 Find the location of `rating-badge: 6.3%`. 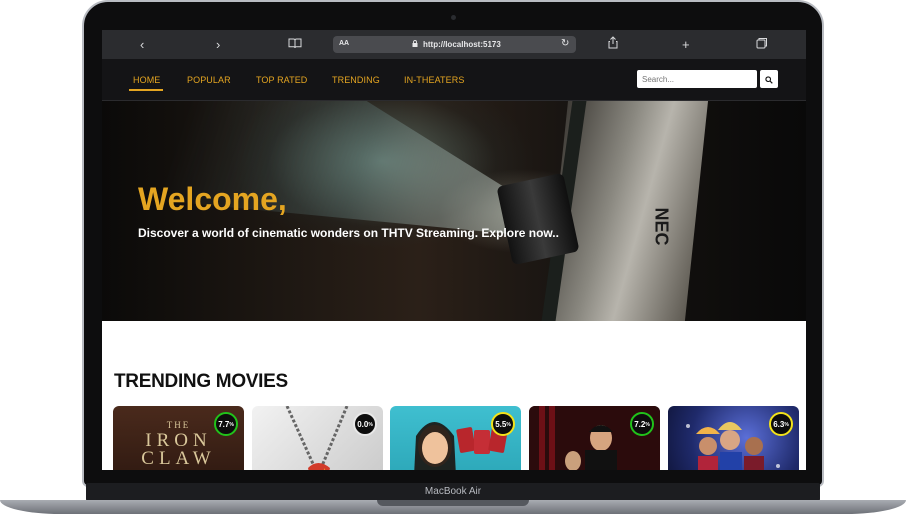

rating-badge: 6.3% is located at coordinates (781, 424).